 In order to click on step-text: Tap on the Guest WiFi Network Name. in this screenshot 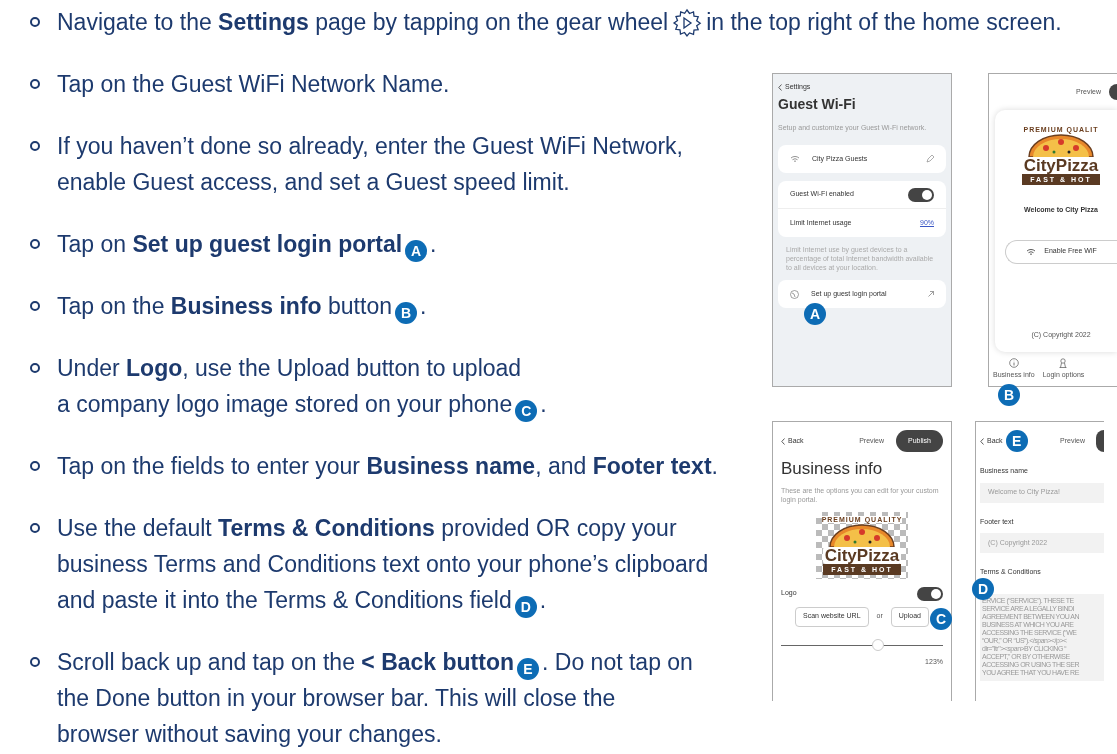, I will do `click(253, 84)`.